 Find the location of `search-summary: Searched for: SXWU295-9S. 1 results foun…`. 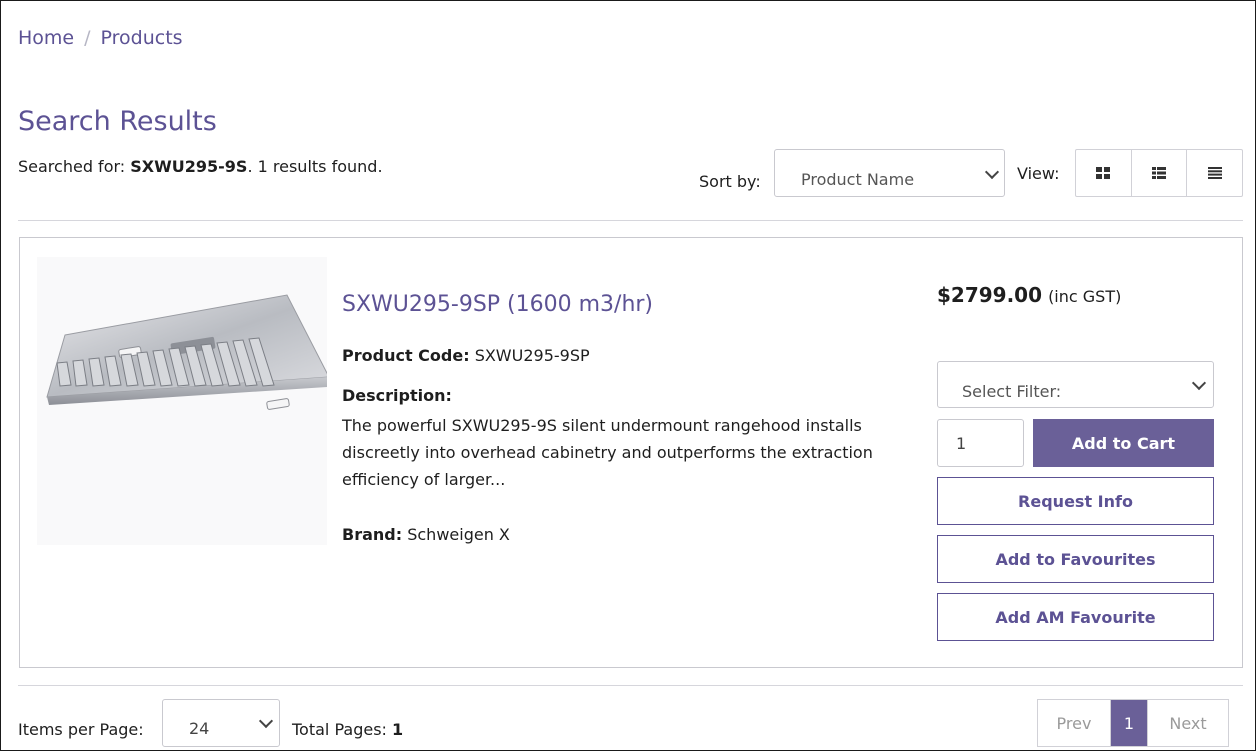

search-summary: Searched for: SXWU295-9S. 1 results foun… is located at coordinates (200, 166).